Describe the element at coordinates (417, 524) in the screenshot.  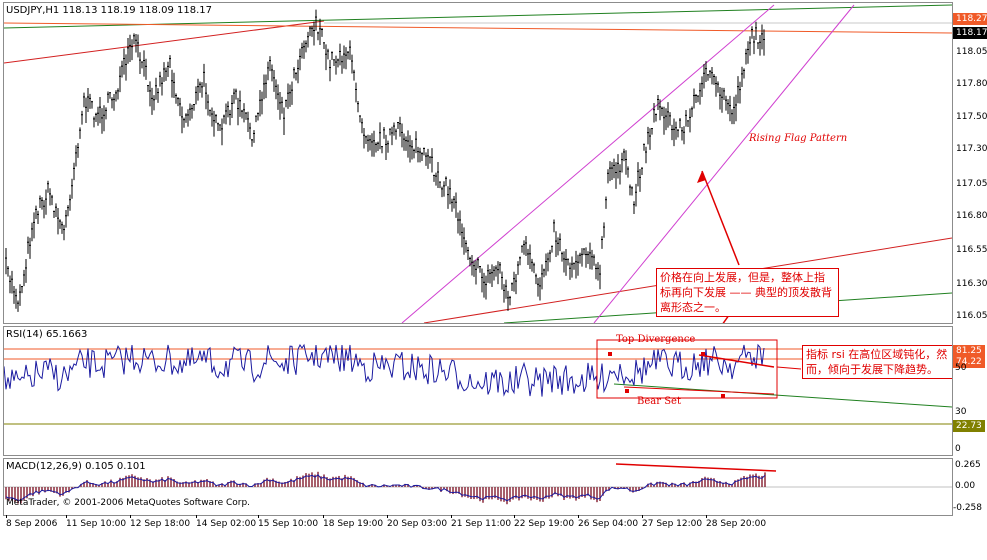
I see `time-axis-label: 20 Sep 03:00` at that location.